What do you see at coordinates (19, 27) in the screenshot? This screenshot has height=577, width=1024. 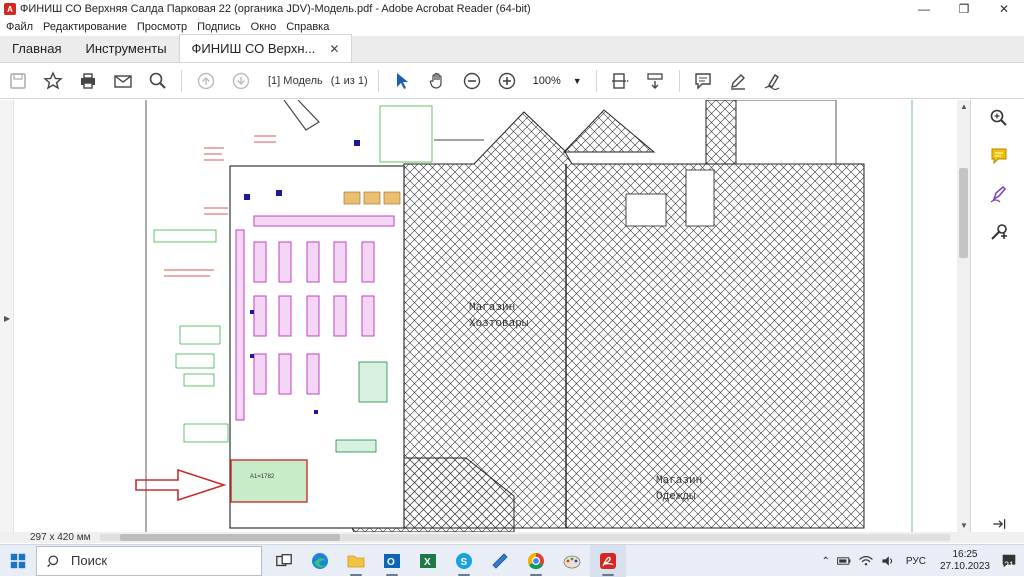 I see `menu-file: Файл` at bounding box center [19, 27].